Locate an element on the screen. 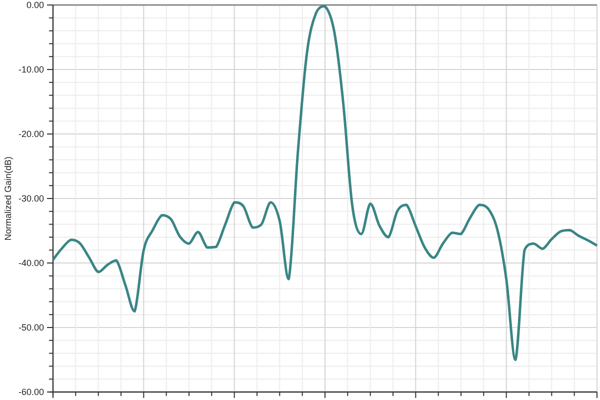 This screenshot has height=400, width=600. y-axis-label: Normalized Gain(dB) is located at coordinates (8, 198).